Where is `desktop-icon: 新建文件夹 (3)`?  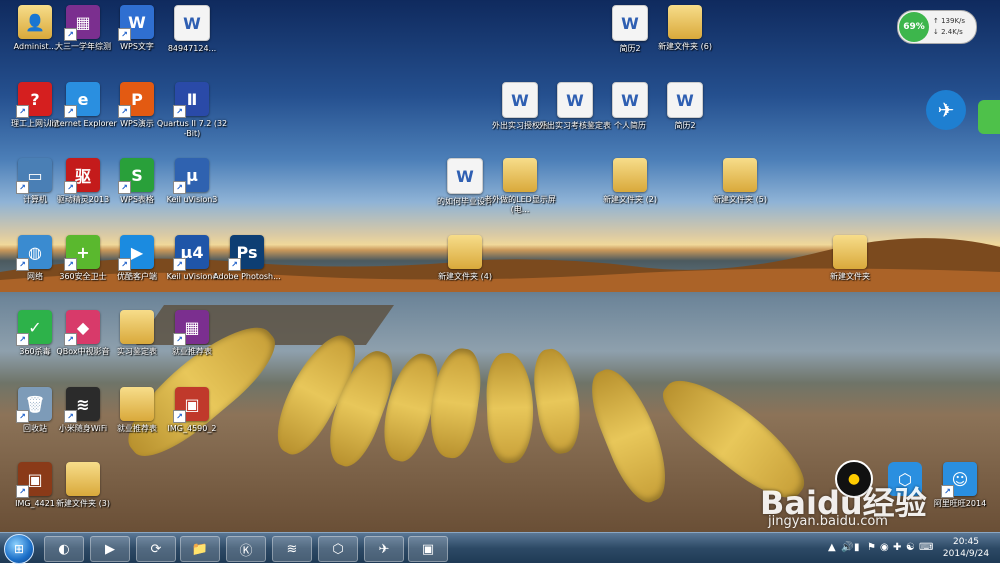
desktop-icon: 新建文件夹 (3) is located at coordinates (83, 485).